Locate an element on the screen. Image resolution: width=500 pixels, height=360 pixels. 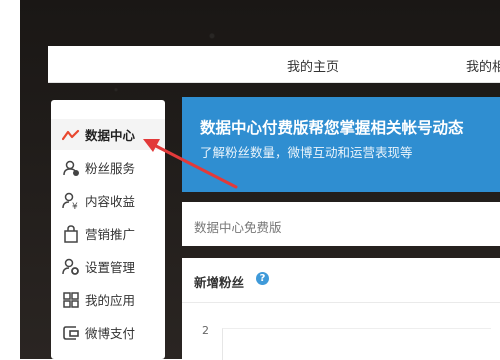
sidebar-item-marketing: 营销推广 is located at coordinates (108, 233).